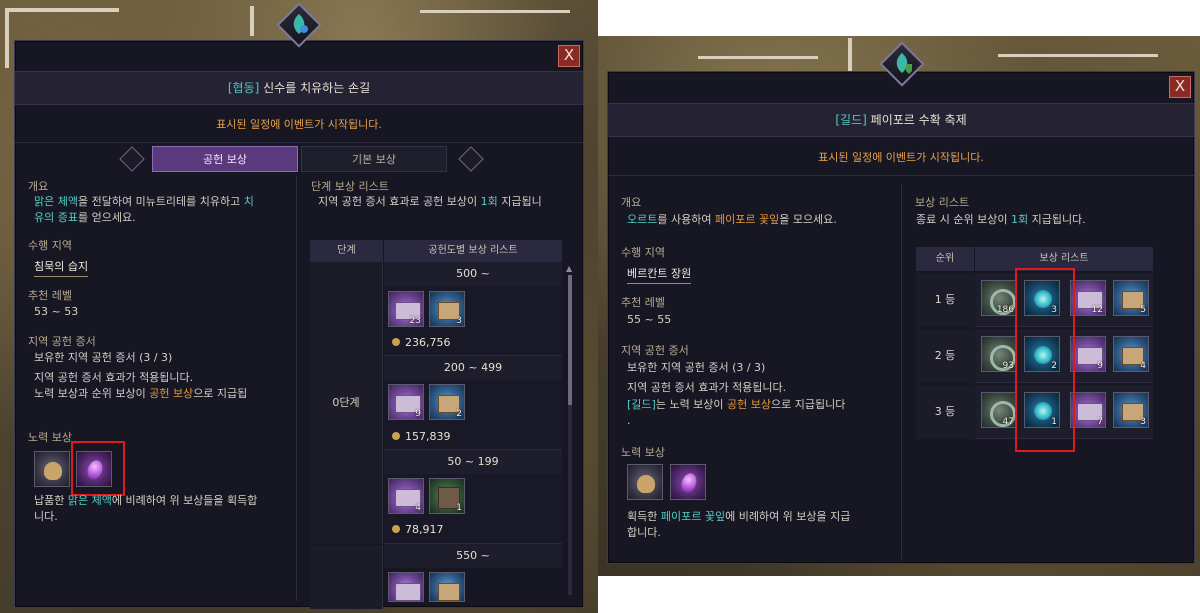 This screenshot has width=1200, height=613. I want to click on rank-list-desc: 종료 시 순위 보상이 1회 지급됩니다., so click(1051, 220).